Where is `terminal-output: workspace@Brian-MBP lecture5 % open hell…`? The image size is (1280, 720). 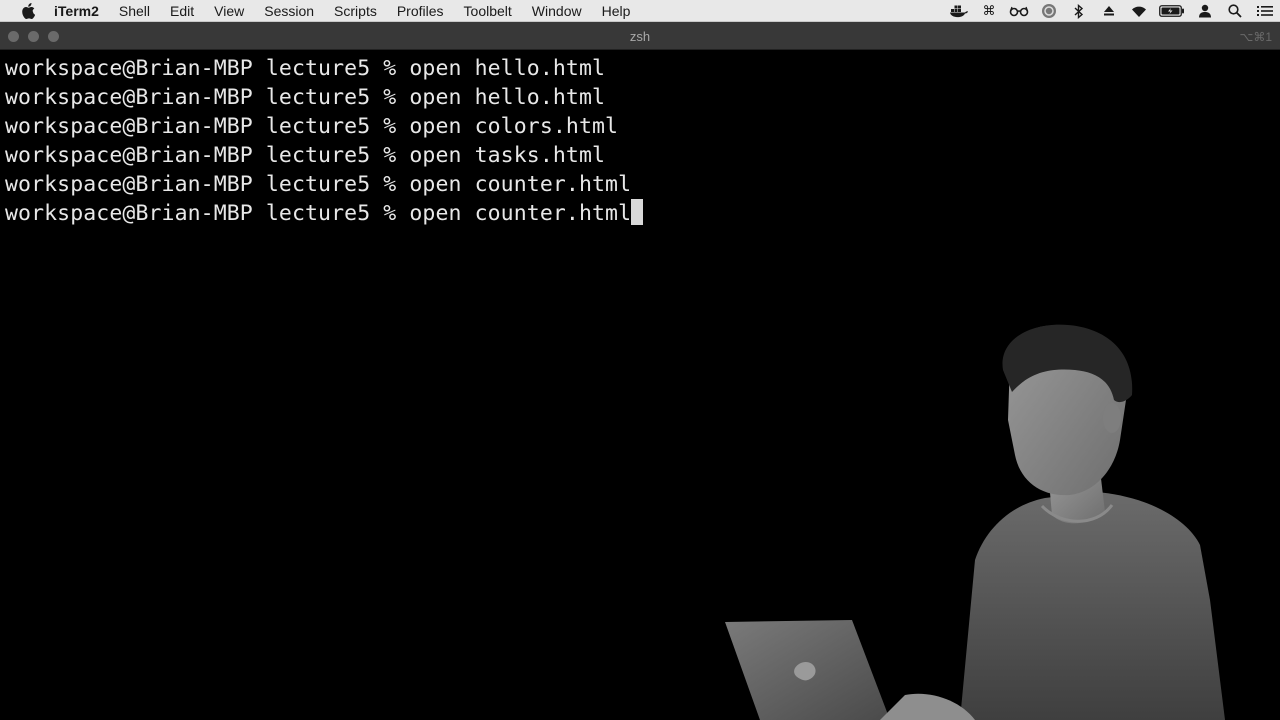 terminal-output: workspace@Brian-MBP lecture5 % open hell… is located at coordinates (324, 141).